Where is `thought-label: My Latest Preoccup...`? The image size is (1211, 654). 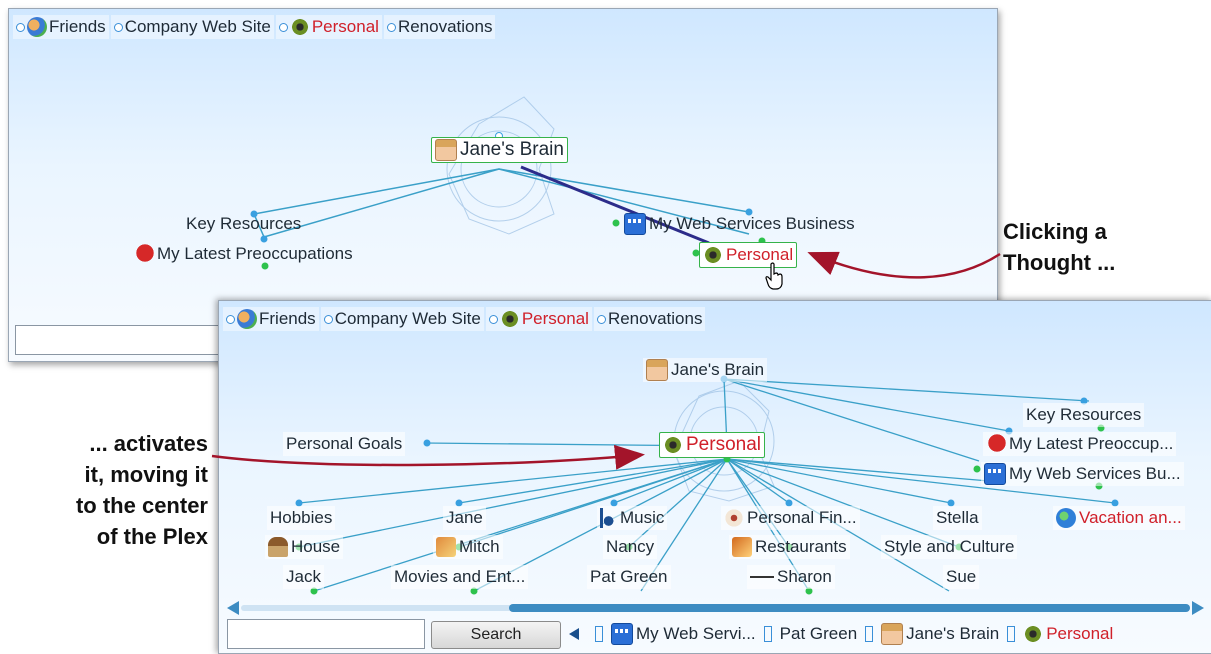 thought-label: My Latest Preoccup... is located at coordinates (1091, 443).